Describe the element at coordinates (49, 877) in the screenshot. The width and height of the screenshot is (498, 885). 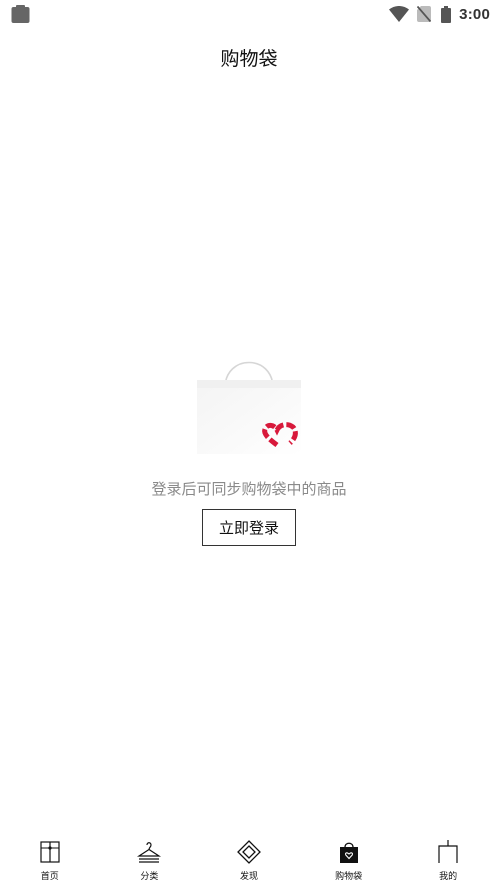
I see `nav-label-home: 首页` at that location.